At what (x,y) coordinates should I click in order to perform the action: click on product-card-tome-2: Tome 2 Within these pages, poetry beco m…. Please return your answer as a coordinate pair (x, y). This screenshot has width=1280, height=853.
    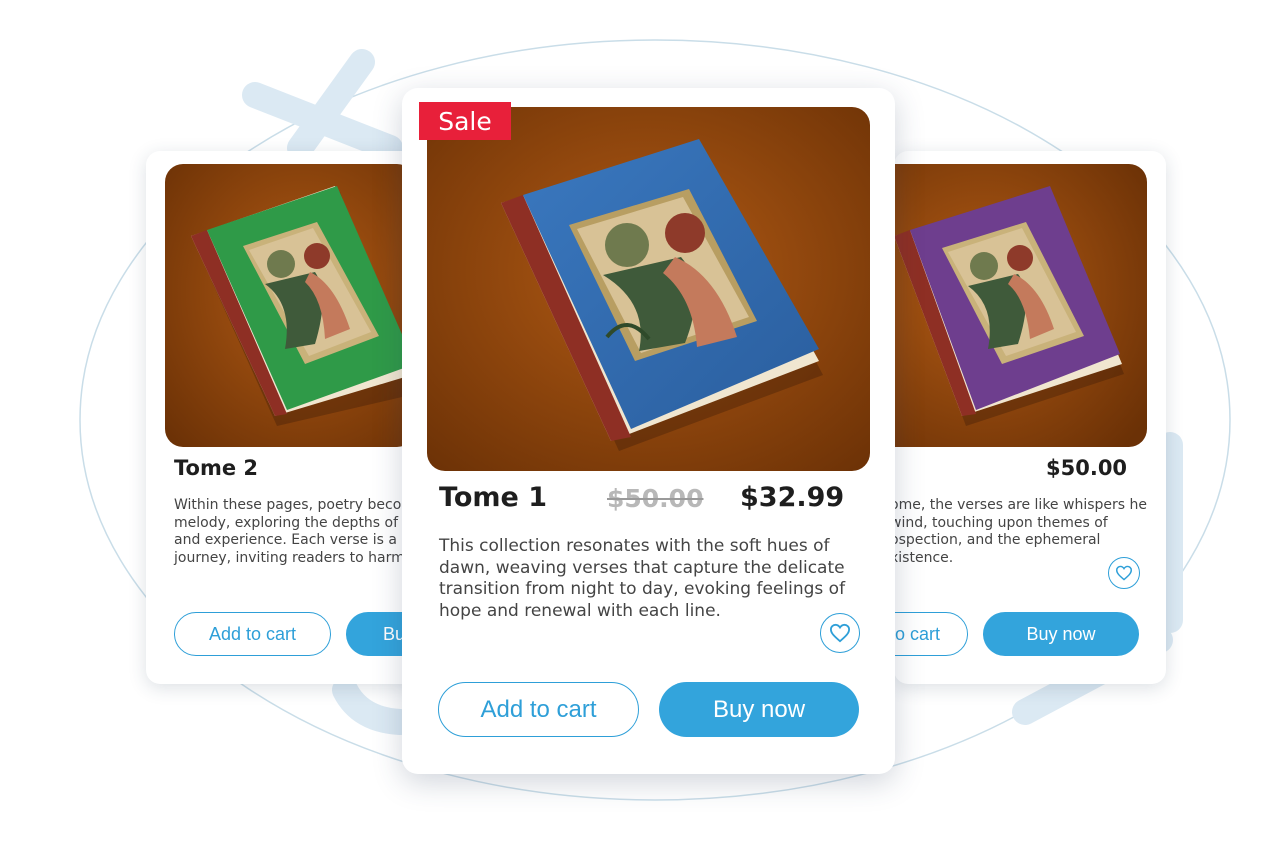
    Looking at the image, I should click on (282, 417).